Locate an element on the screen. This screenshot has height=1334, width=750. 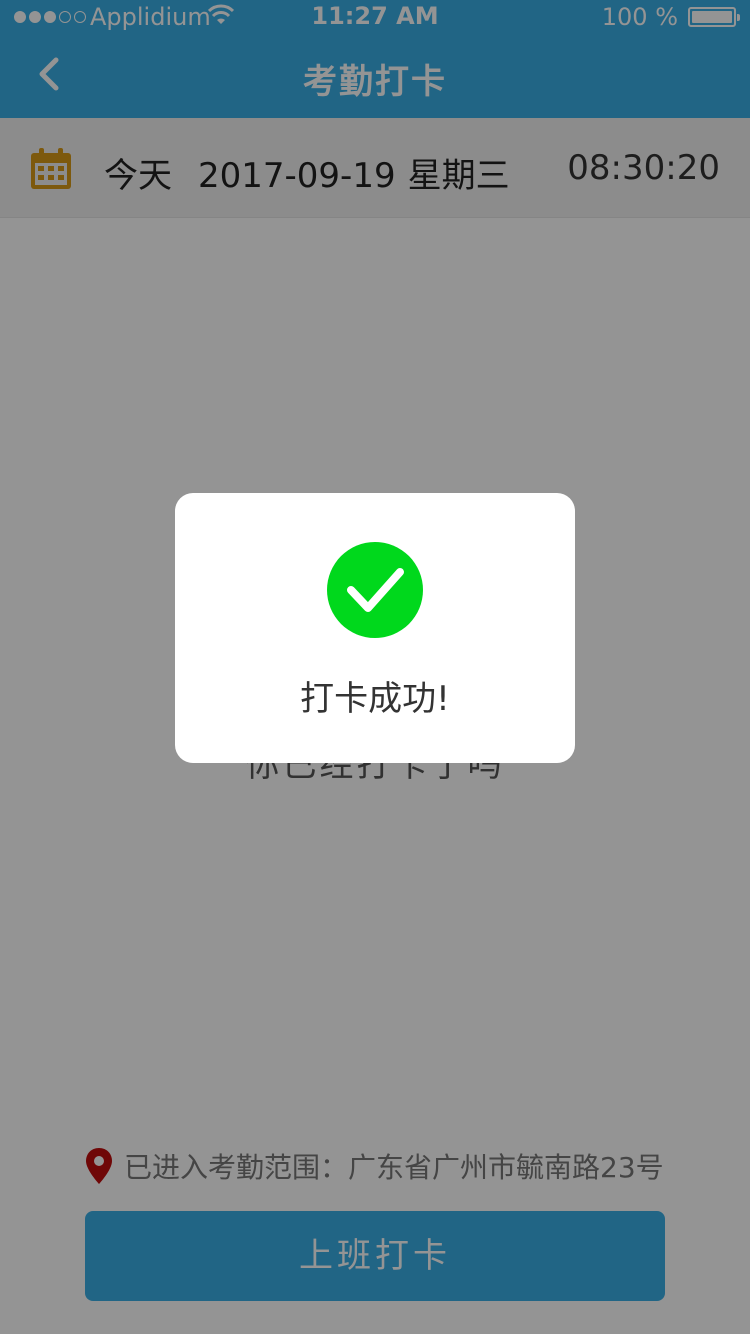
success-dialog: 打卡成功! is located at coordinates (375, 628).